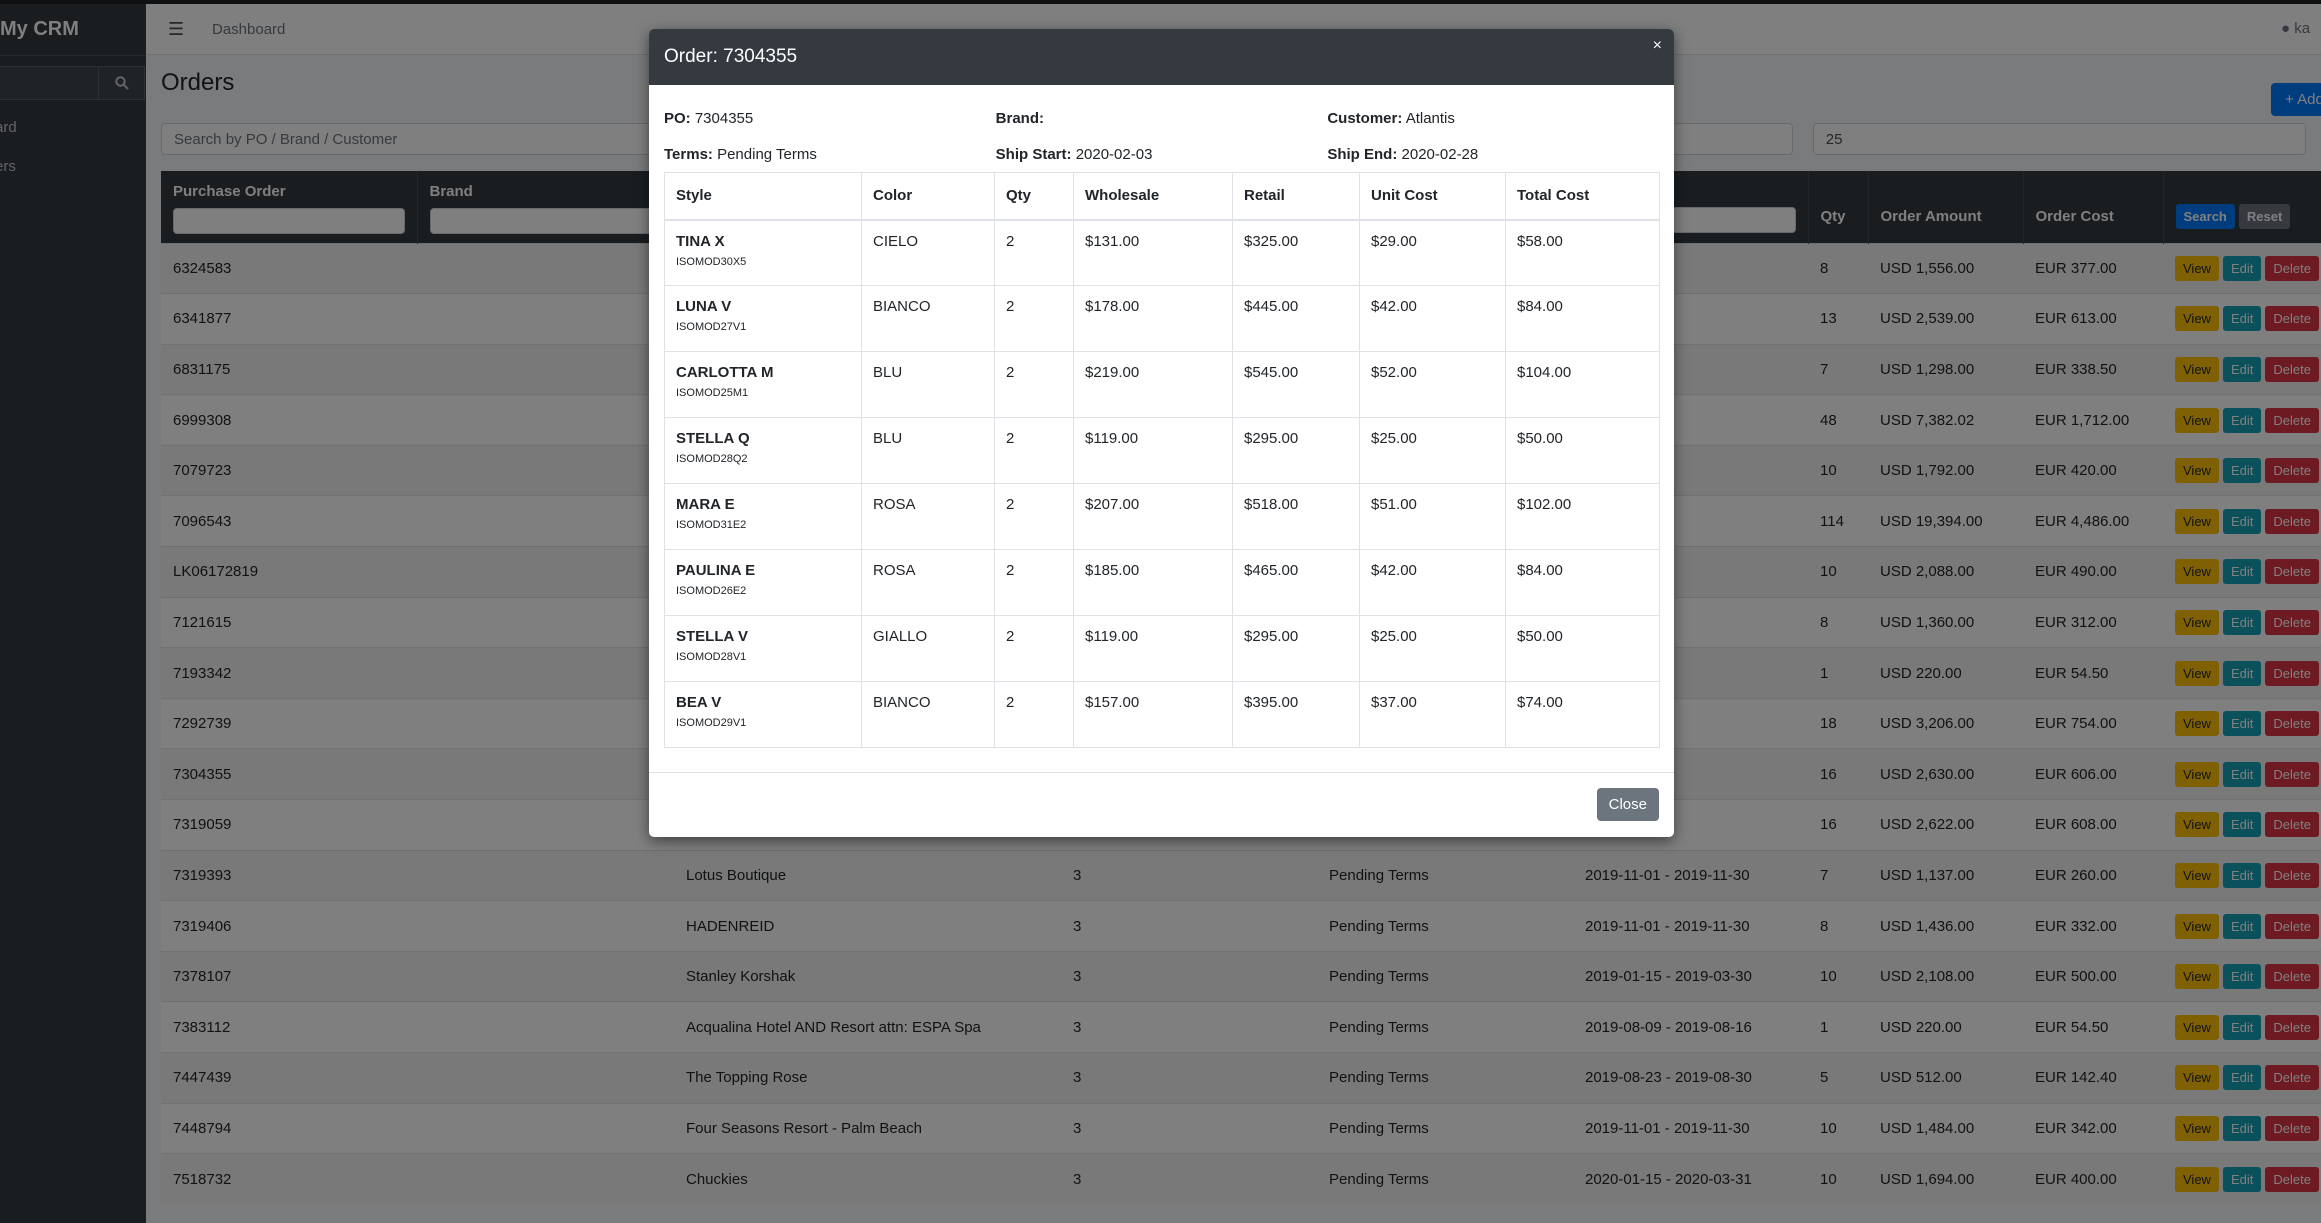 This screenshot has width=2321, height=1223. I want to click on customer-info: Customer: Atlantis, so click(1493, 118).